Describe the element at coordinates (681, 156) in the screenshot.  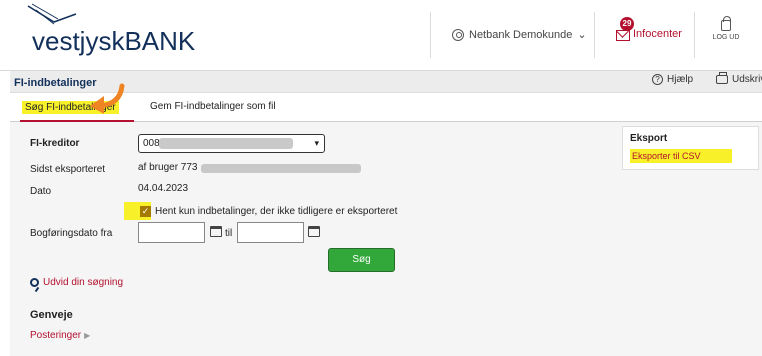
I see `export-csv-link: Eksporter til CSV` at that location.